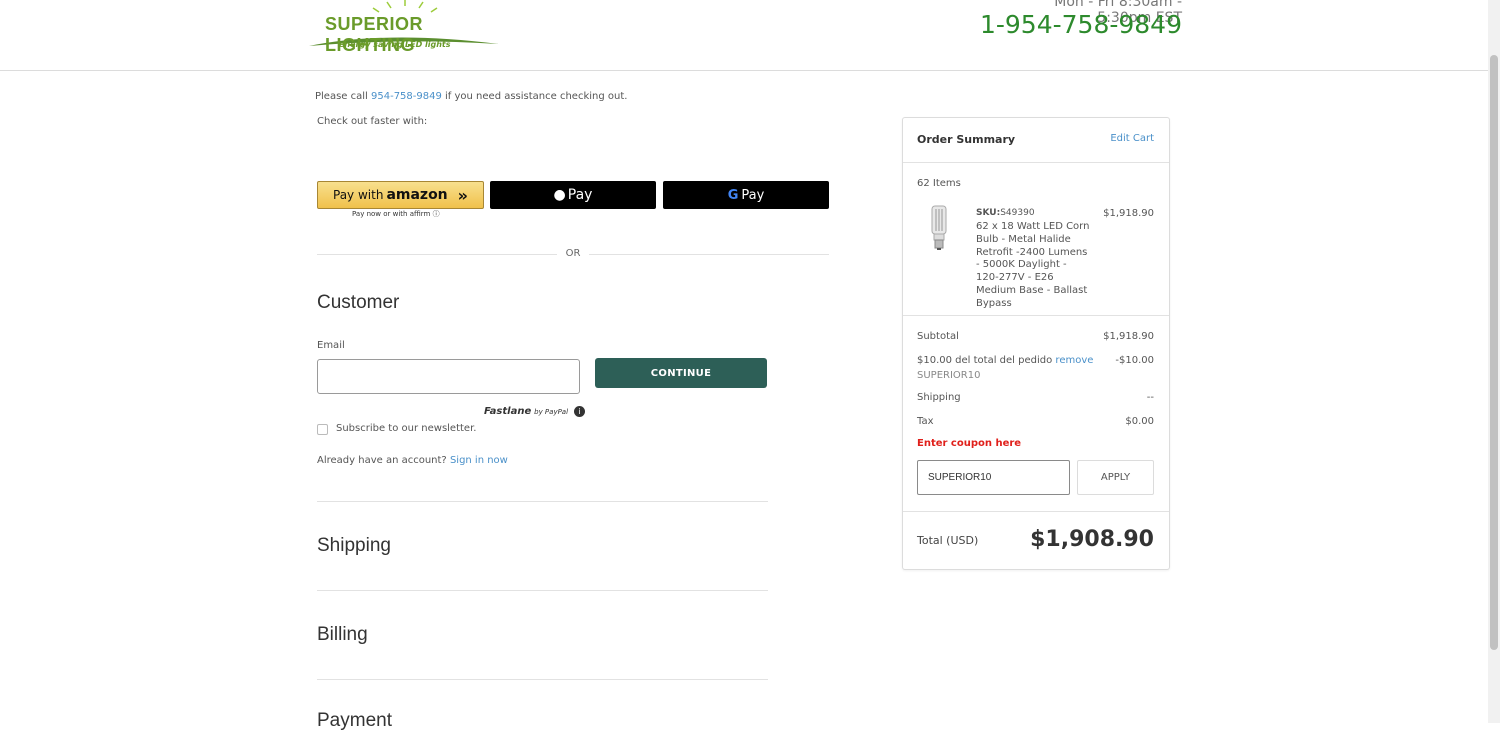  I want to click on logo-main-text: SUPERIOR LIGHTING, so click(374, 34).